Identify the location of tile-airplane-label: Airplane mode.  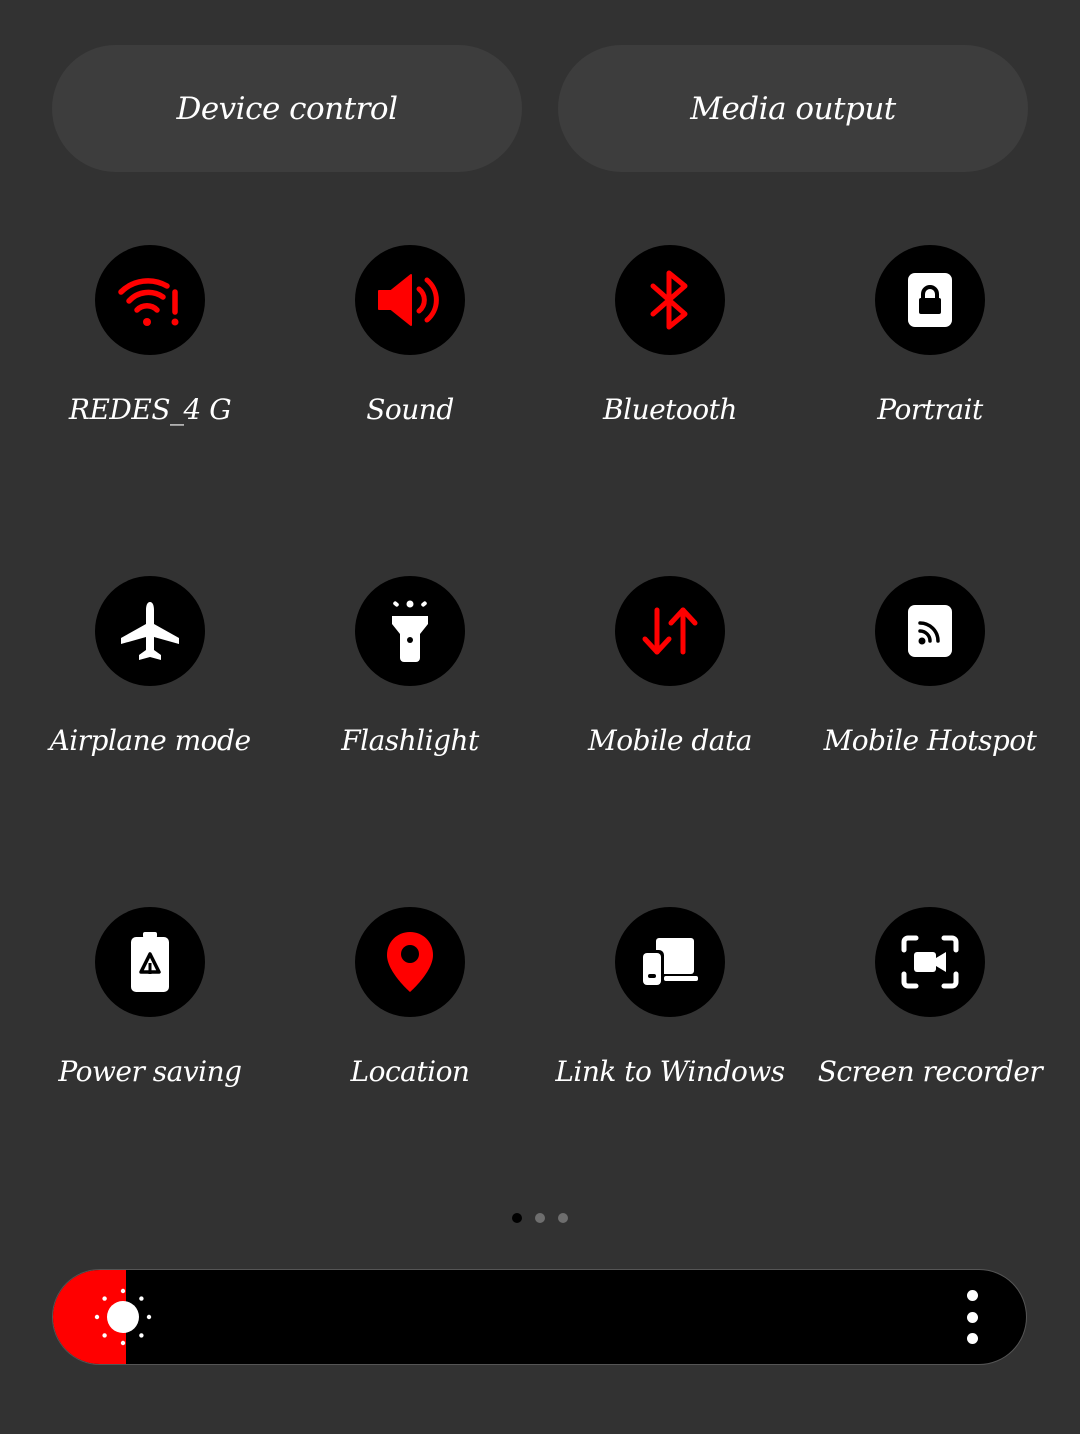
(150, 740).